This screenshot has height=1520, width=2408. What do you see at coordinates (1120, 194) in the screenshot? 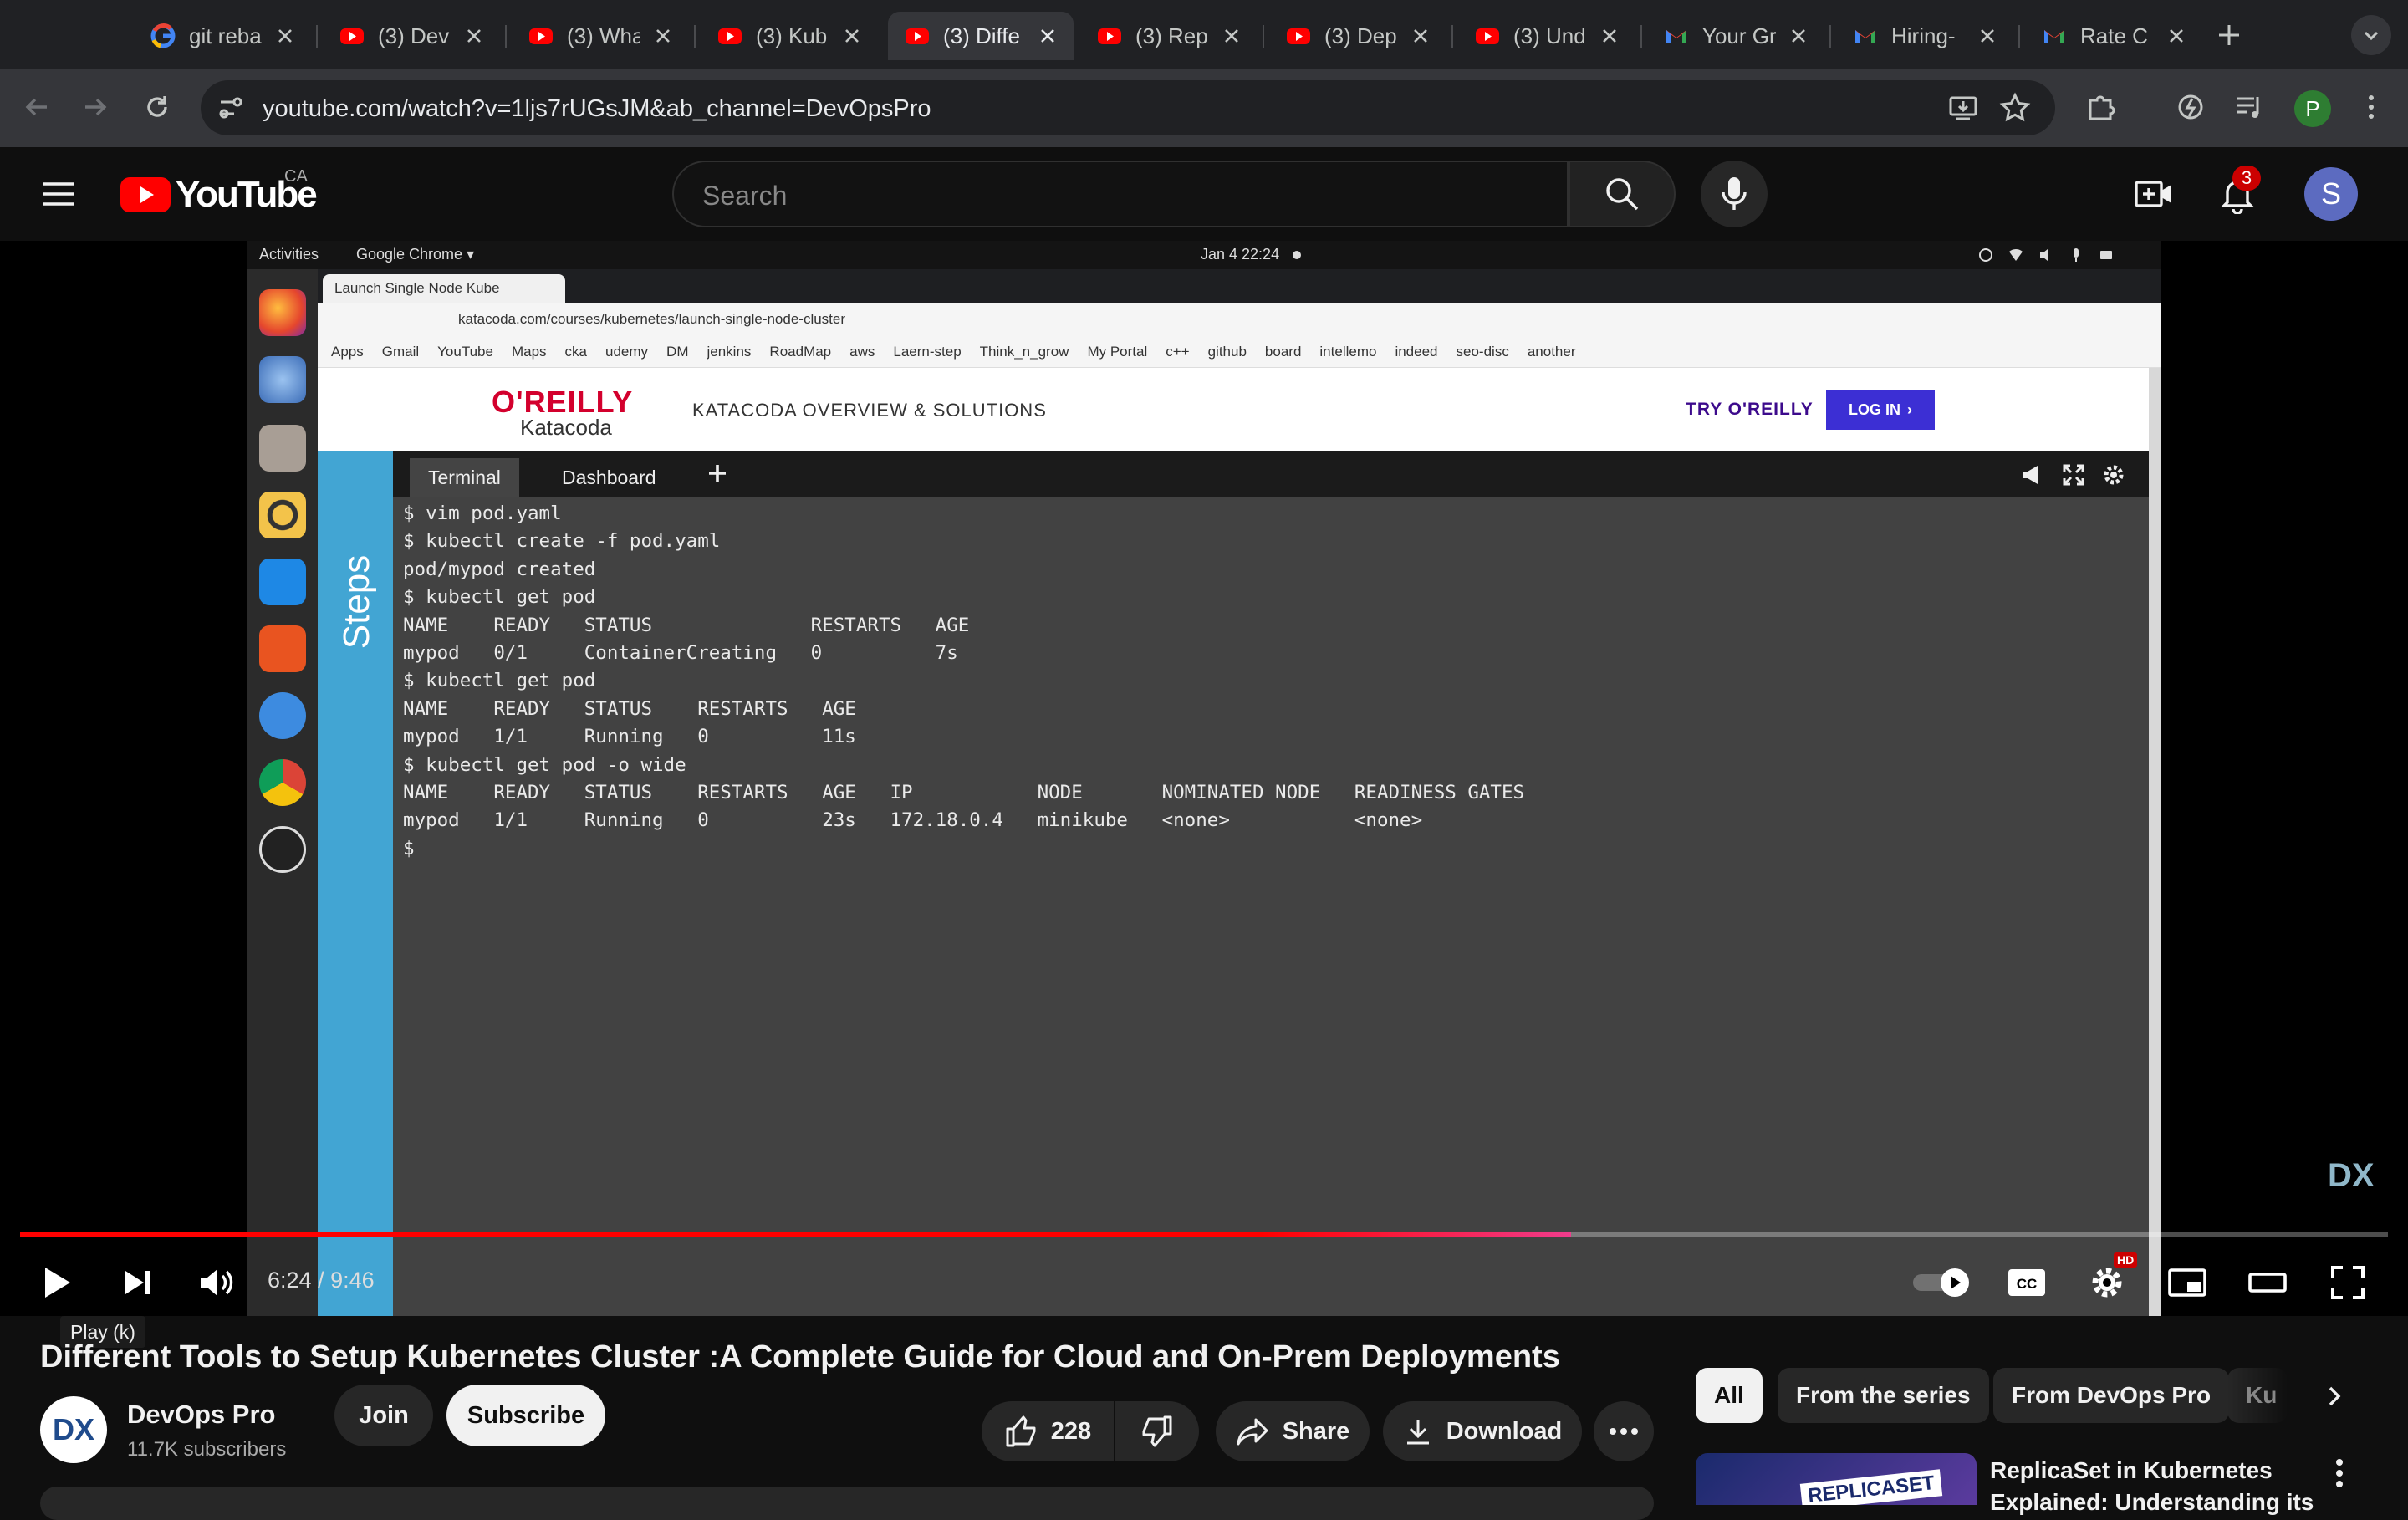
I see `search-input: Search` at bounding box center [1120, 194].